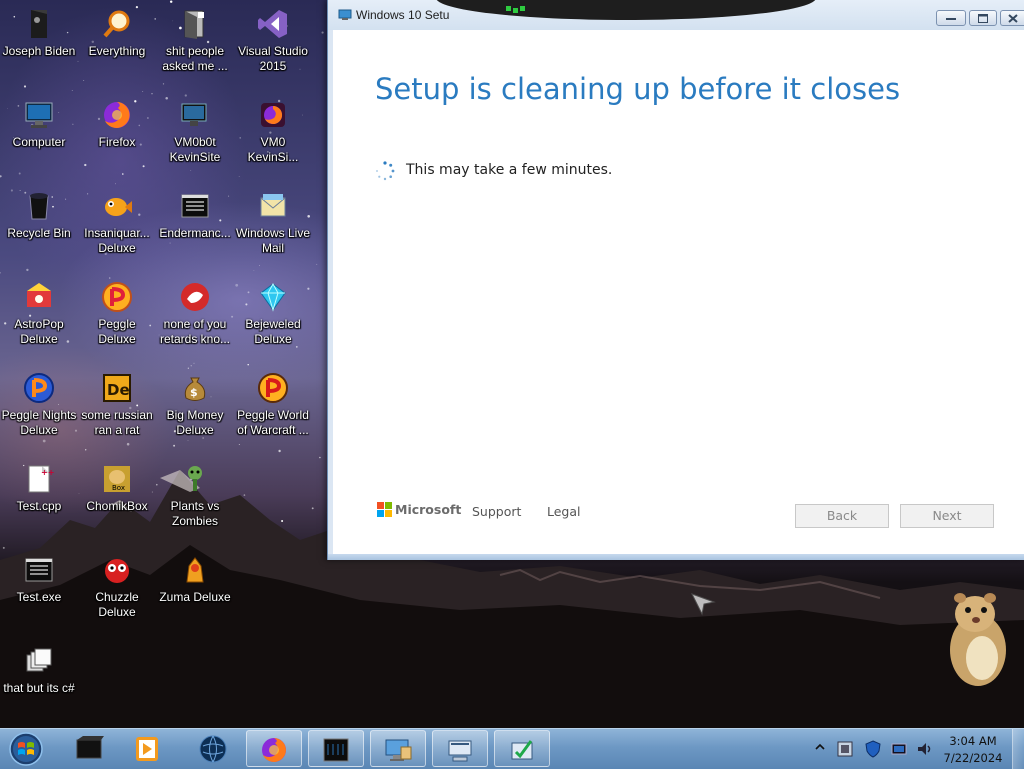 The width and height of the screenshot is (1024, 769). Describe the element at coordinates (39, 233) in the screenshot. I see `desktop-icon-label: Recycle Bin` at that location.